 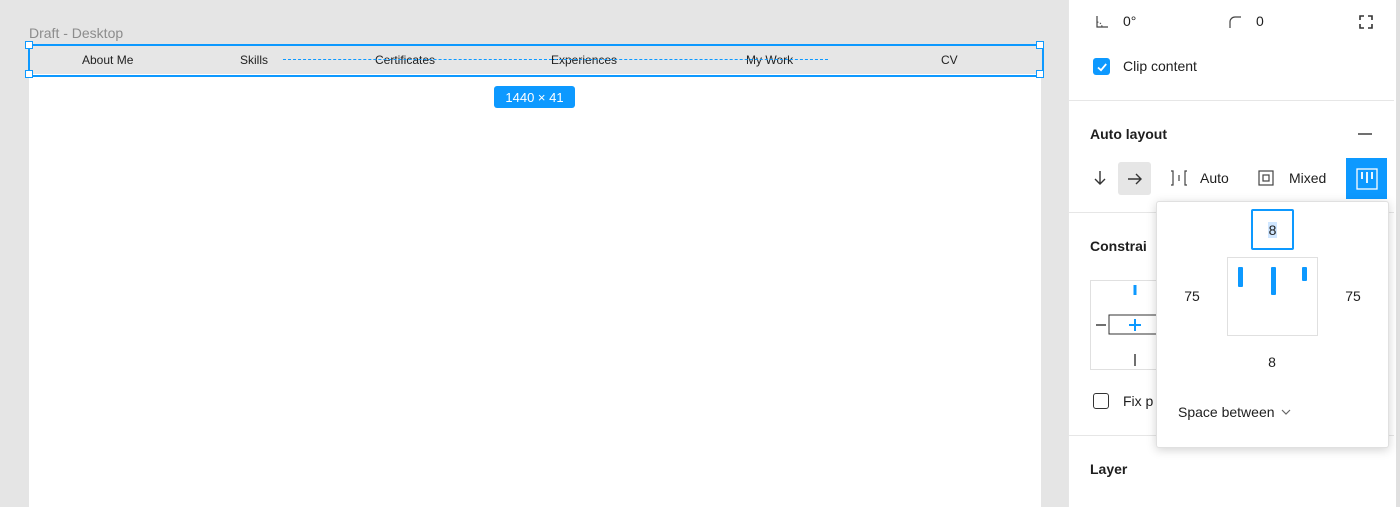 I want to click on panel-scrollbar, so click(x=1398, y=253).